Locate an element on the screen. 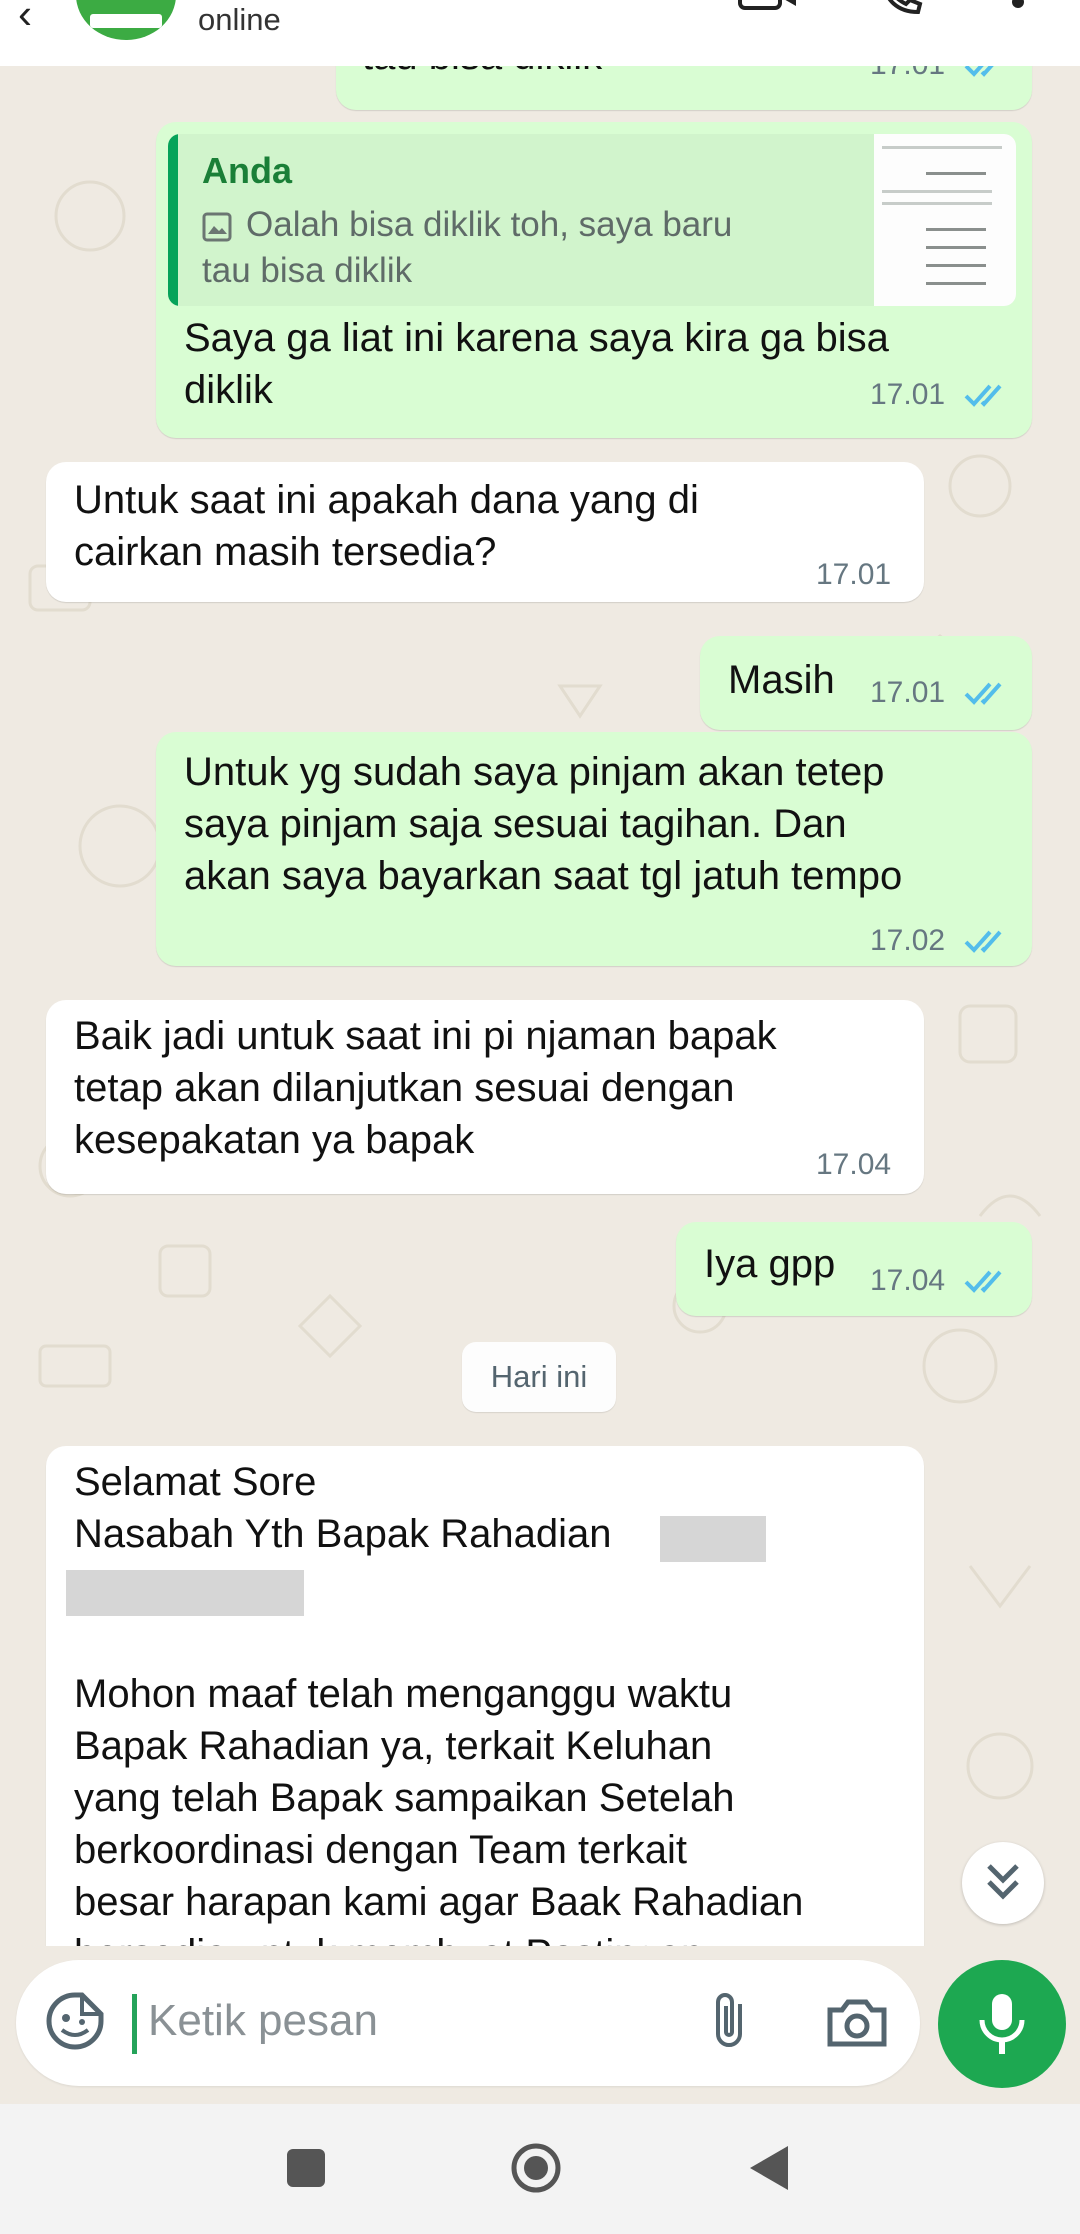  back-arrow-icon: ‹ is located at coordinates (25, 19).